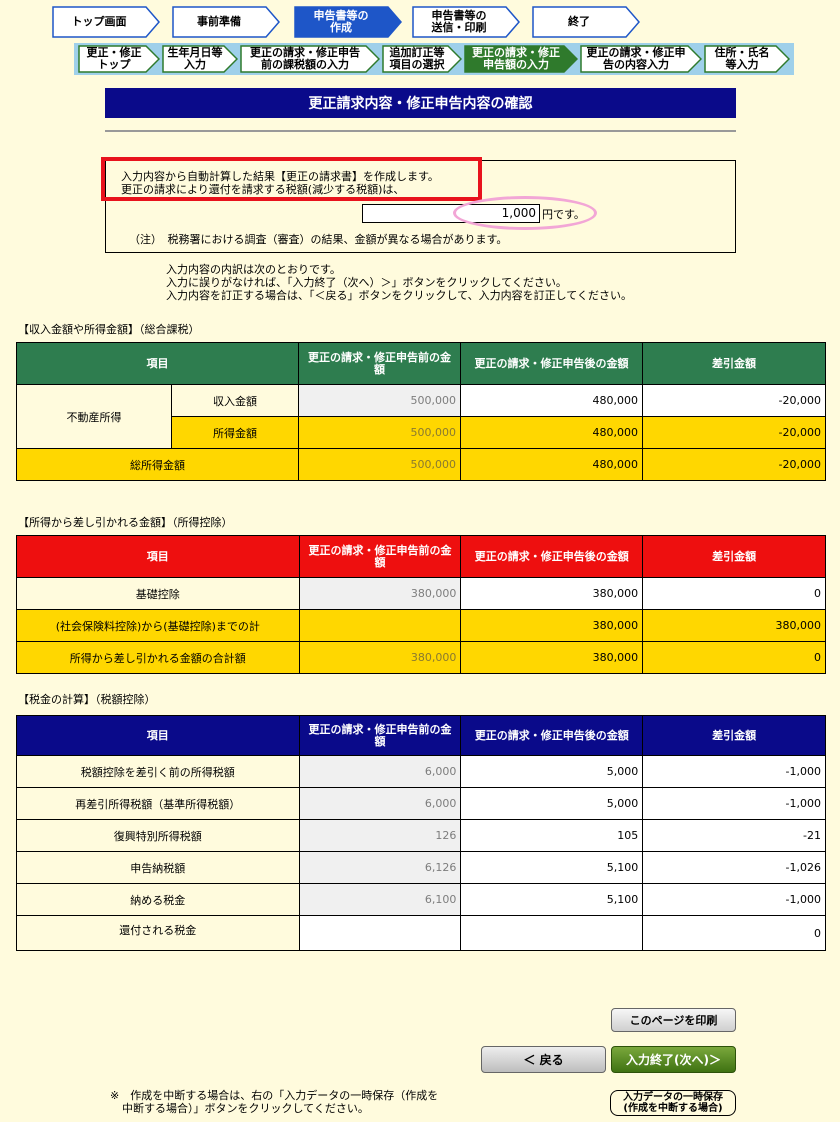 Image resolution: width=840 pixels, height=1122 pixels. I want to click on sub-step-7: 住所・氏名 等入力, so click(747, 60).